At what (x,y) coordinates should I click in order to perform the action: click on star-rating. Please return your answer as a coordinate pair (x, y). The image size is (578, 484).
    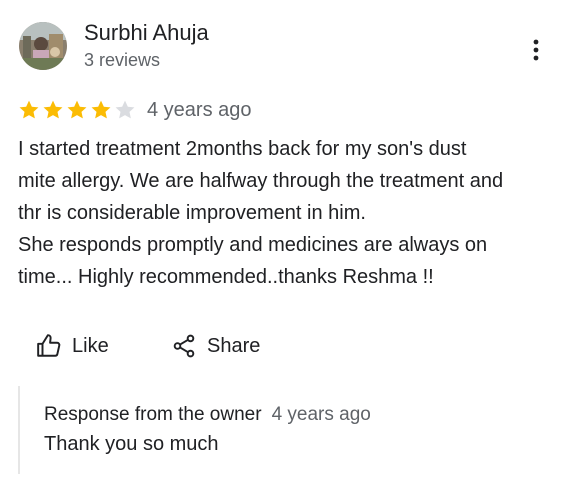
    Looking at the image, I should click on (77, 110).